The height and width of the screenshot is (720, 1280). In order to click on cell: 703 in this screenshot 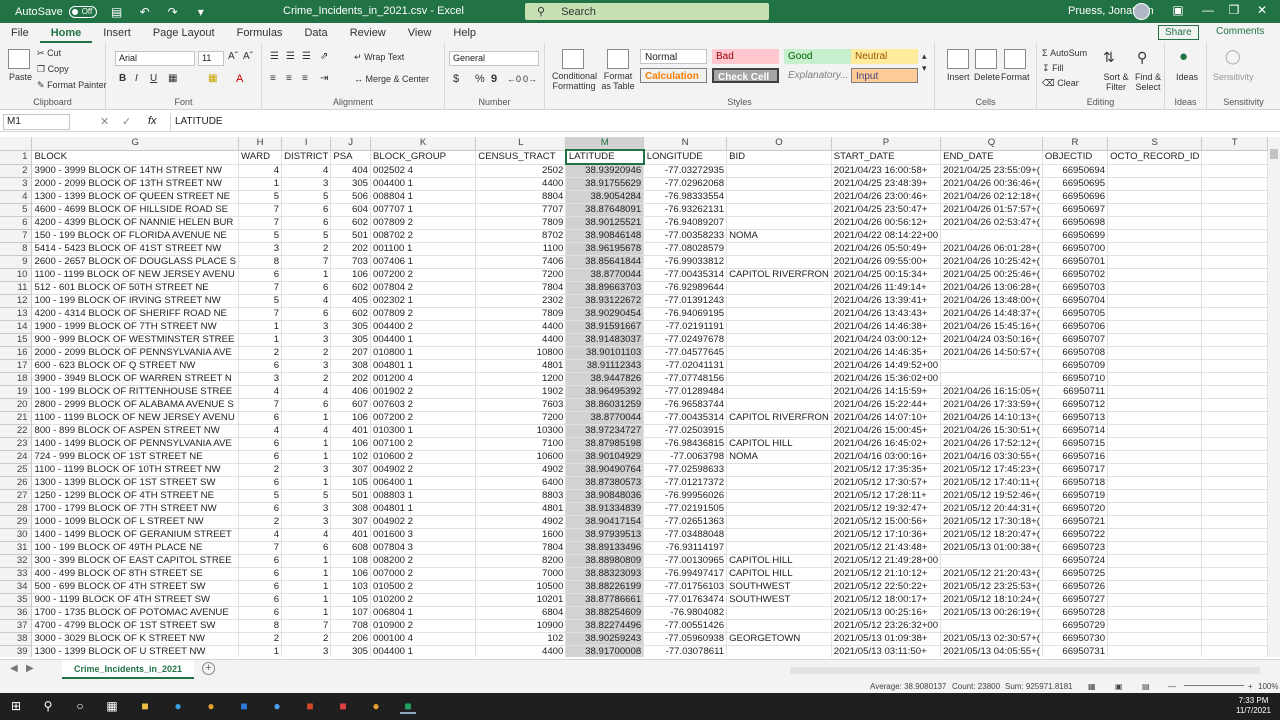, I will do `click(350, 262)`.